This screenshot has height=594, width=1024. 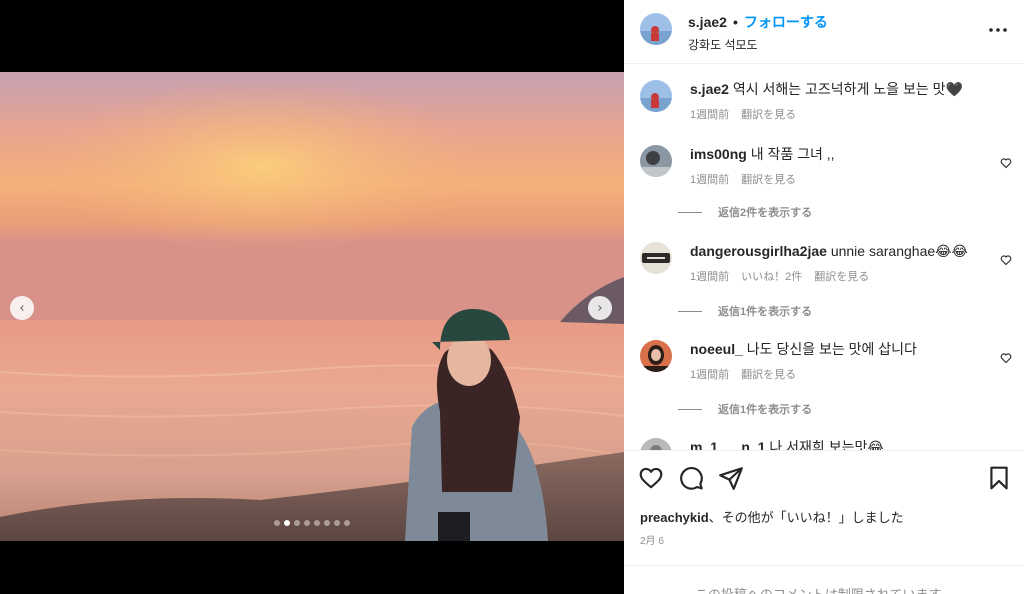 I want to click on likes-user: preachykid, so click(x=674, y=517).